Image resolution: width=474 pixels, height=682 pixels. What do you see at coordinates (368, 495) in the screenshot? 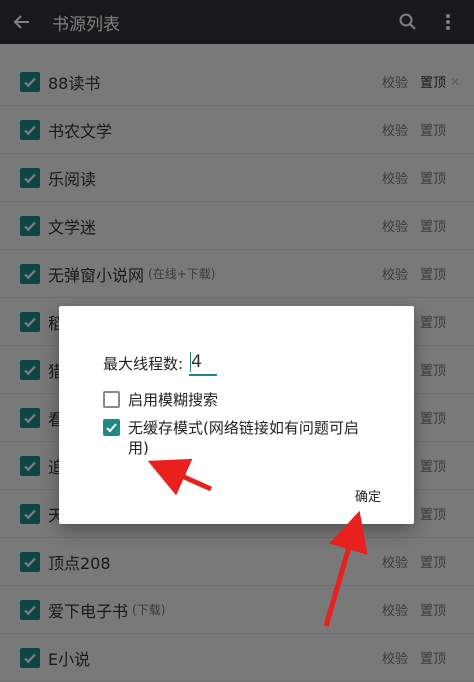
I see `confirm-button: 确定` at bounding box center [368, 495].